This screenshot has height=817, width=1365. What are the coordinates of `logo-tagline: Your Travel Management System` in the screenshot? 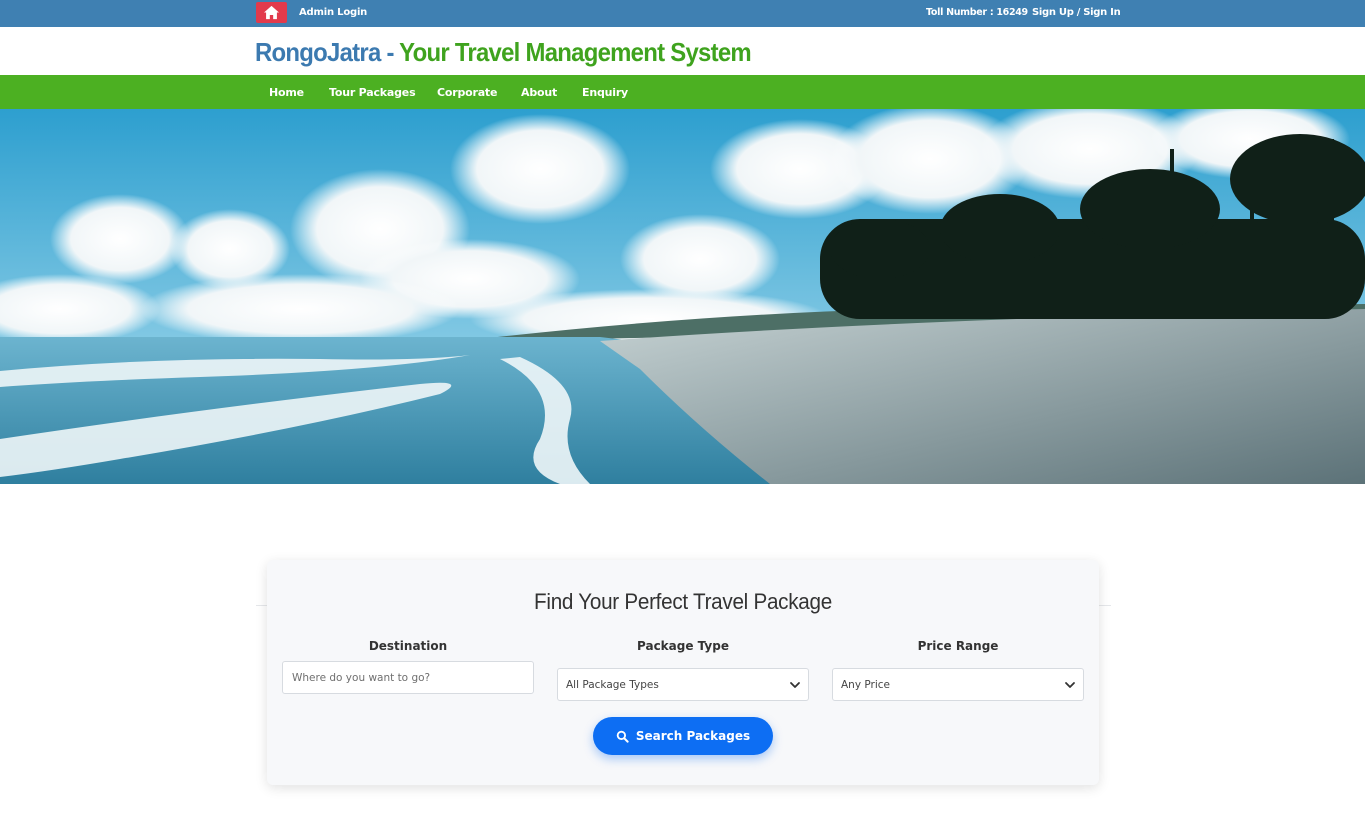 It's located at (575, 52).